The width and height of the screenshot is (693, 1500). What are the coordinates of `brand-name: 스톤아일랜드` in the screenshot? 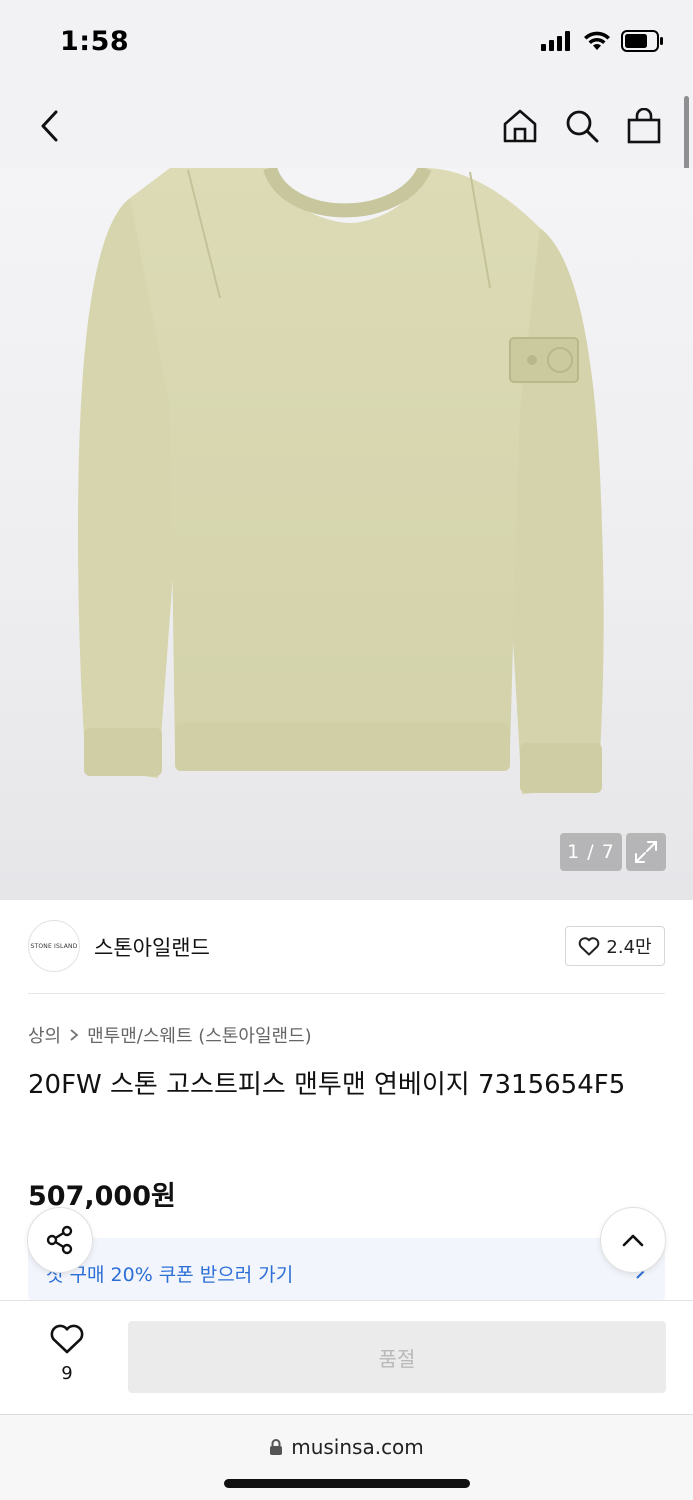 It's located at (152, 947).